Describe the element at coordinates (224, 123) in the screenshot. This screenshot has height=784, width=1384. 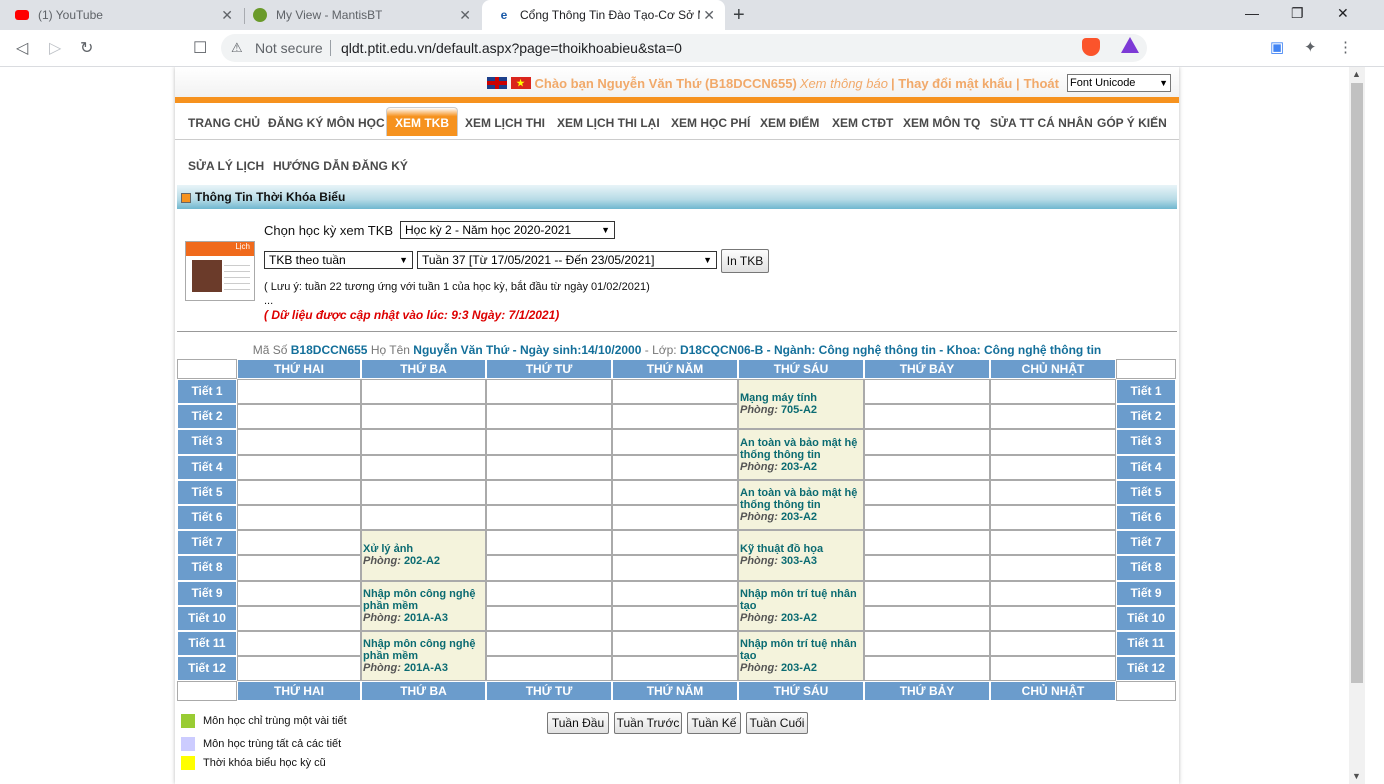
I see `menu-trang-chu: TRANG CHỦ` at that location.